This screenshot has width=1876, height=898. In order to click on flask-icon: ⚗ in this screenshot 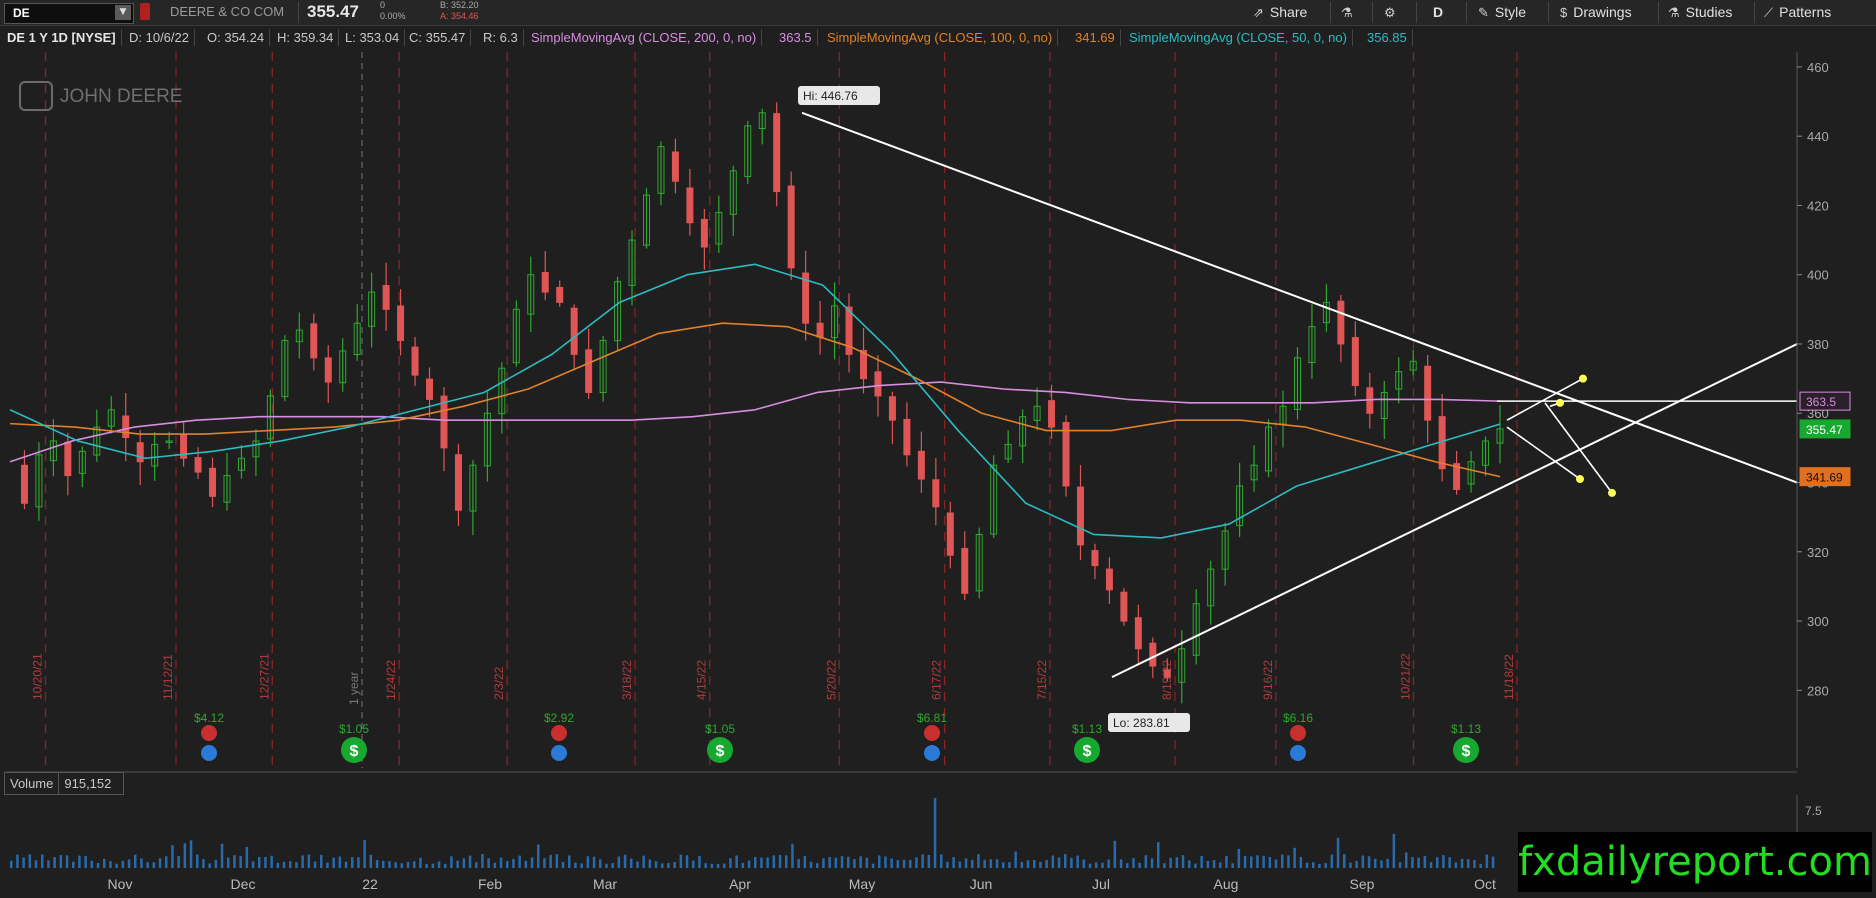, I will do `click(1674, 12)`.